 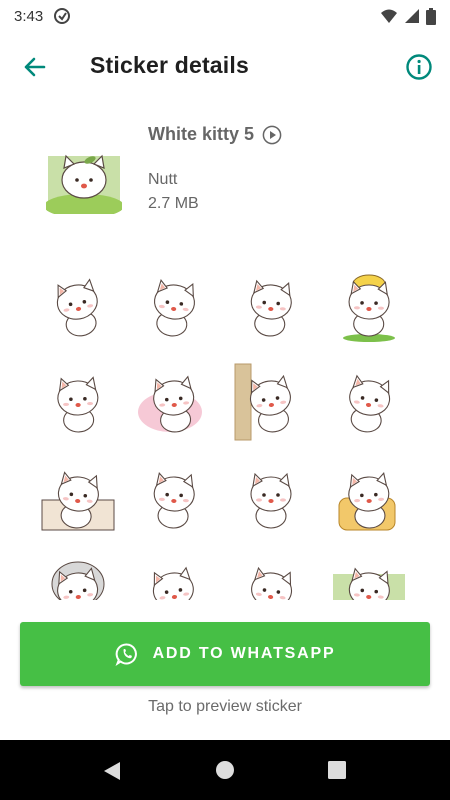 What do you see at coordinates (412, 16) in the screenshot?
I see `signal-icon` at bounding box center [412, 16].